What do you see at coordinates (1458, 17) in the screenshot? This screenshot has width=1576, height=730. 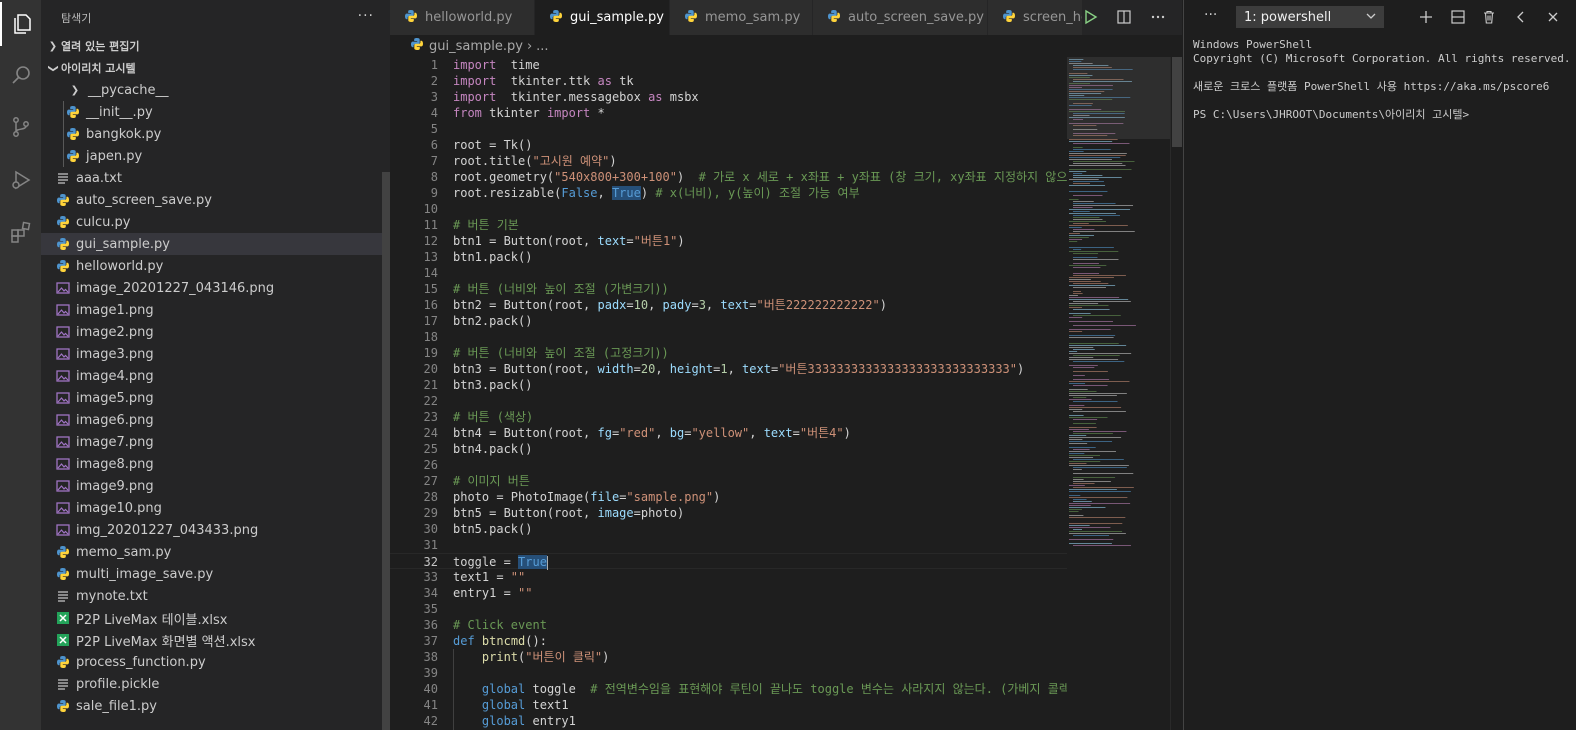 I see `split-terminal-icon` at bounding box center [1458, 17].